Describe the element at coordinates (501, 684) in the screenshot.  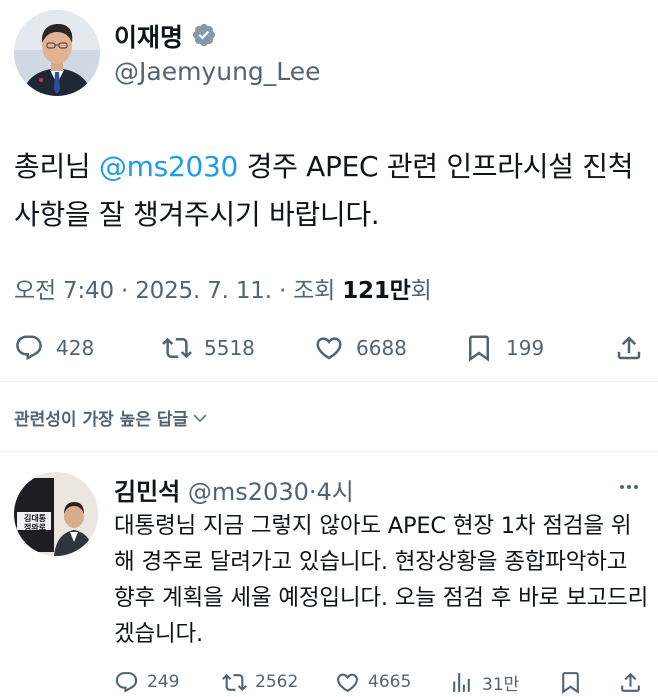
I see `reply-views-count: 31만` at that location.